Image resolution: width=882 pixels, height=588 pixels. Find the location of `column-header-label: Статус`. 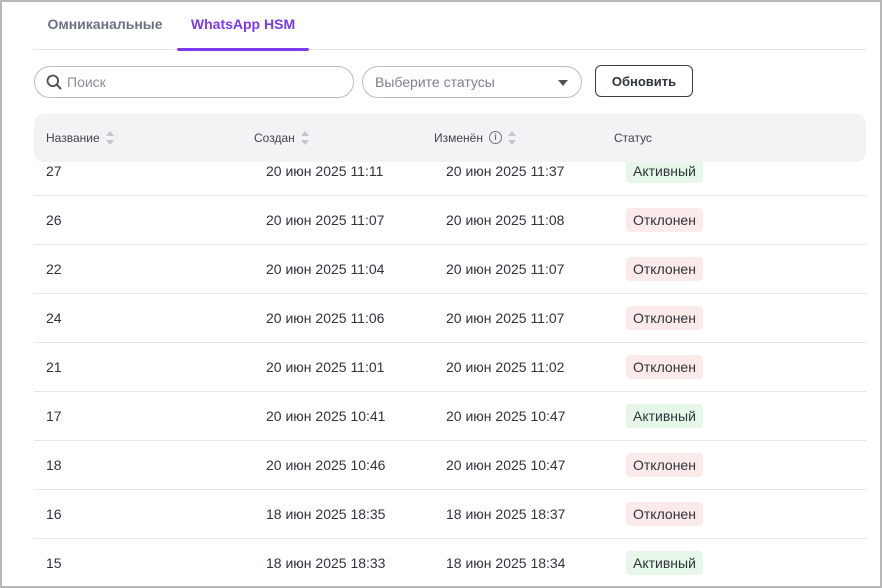

column-header-label: Статус is located at coordinates (633, 138).